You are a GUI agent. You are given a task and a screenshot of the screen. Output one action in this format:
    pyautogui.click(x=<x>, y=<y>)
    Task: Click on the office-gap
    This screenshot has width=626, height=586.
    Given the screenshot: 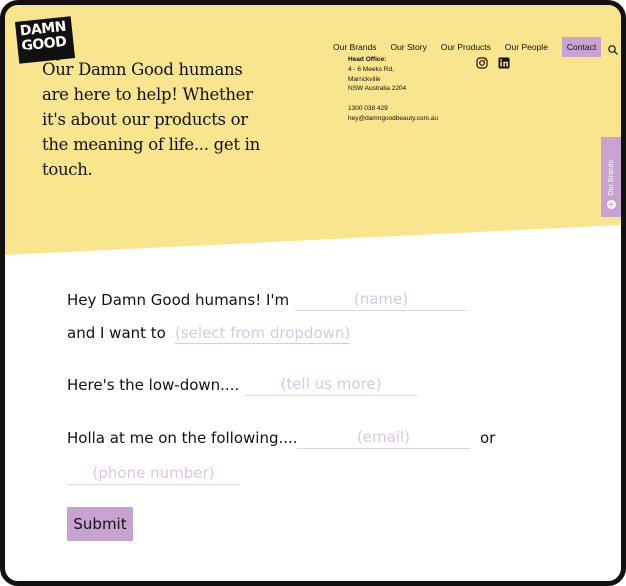 What is the action you would take?
    pyautogui.click(x=413, y=99)
    